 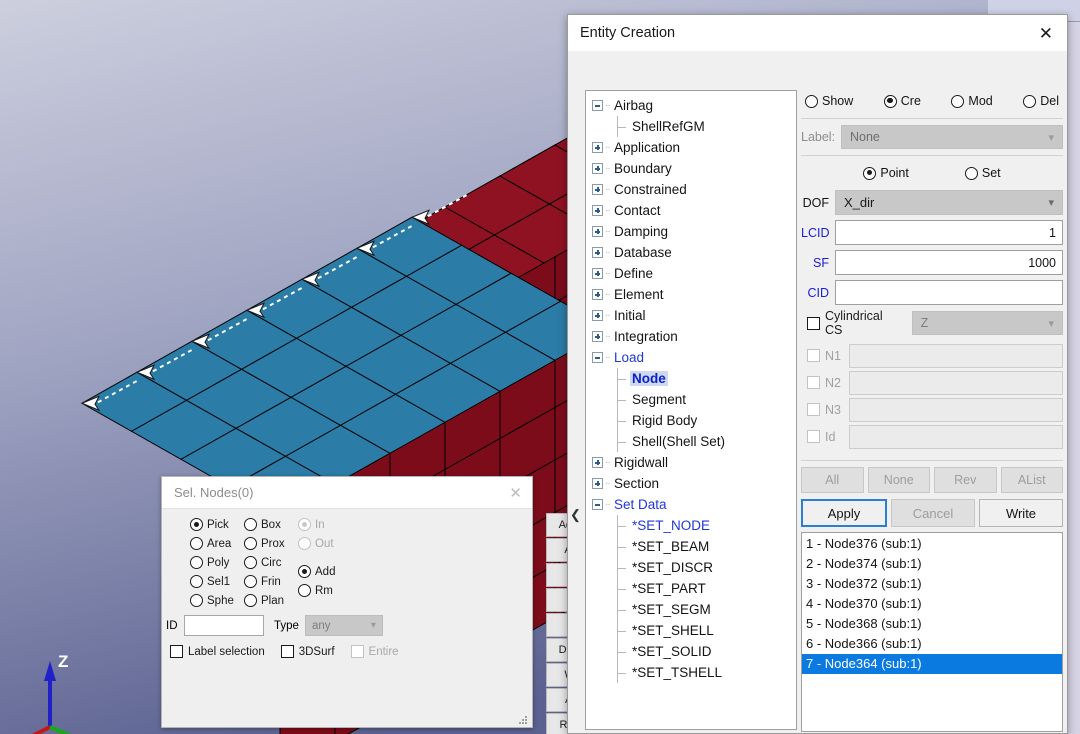 What do you see at coordinates (691, 588) in the screenshot?
I see `tree-item-set-part: *SET_PART` at bounding box center [691, 588].